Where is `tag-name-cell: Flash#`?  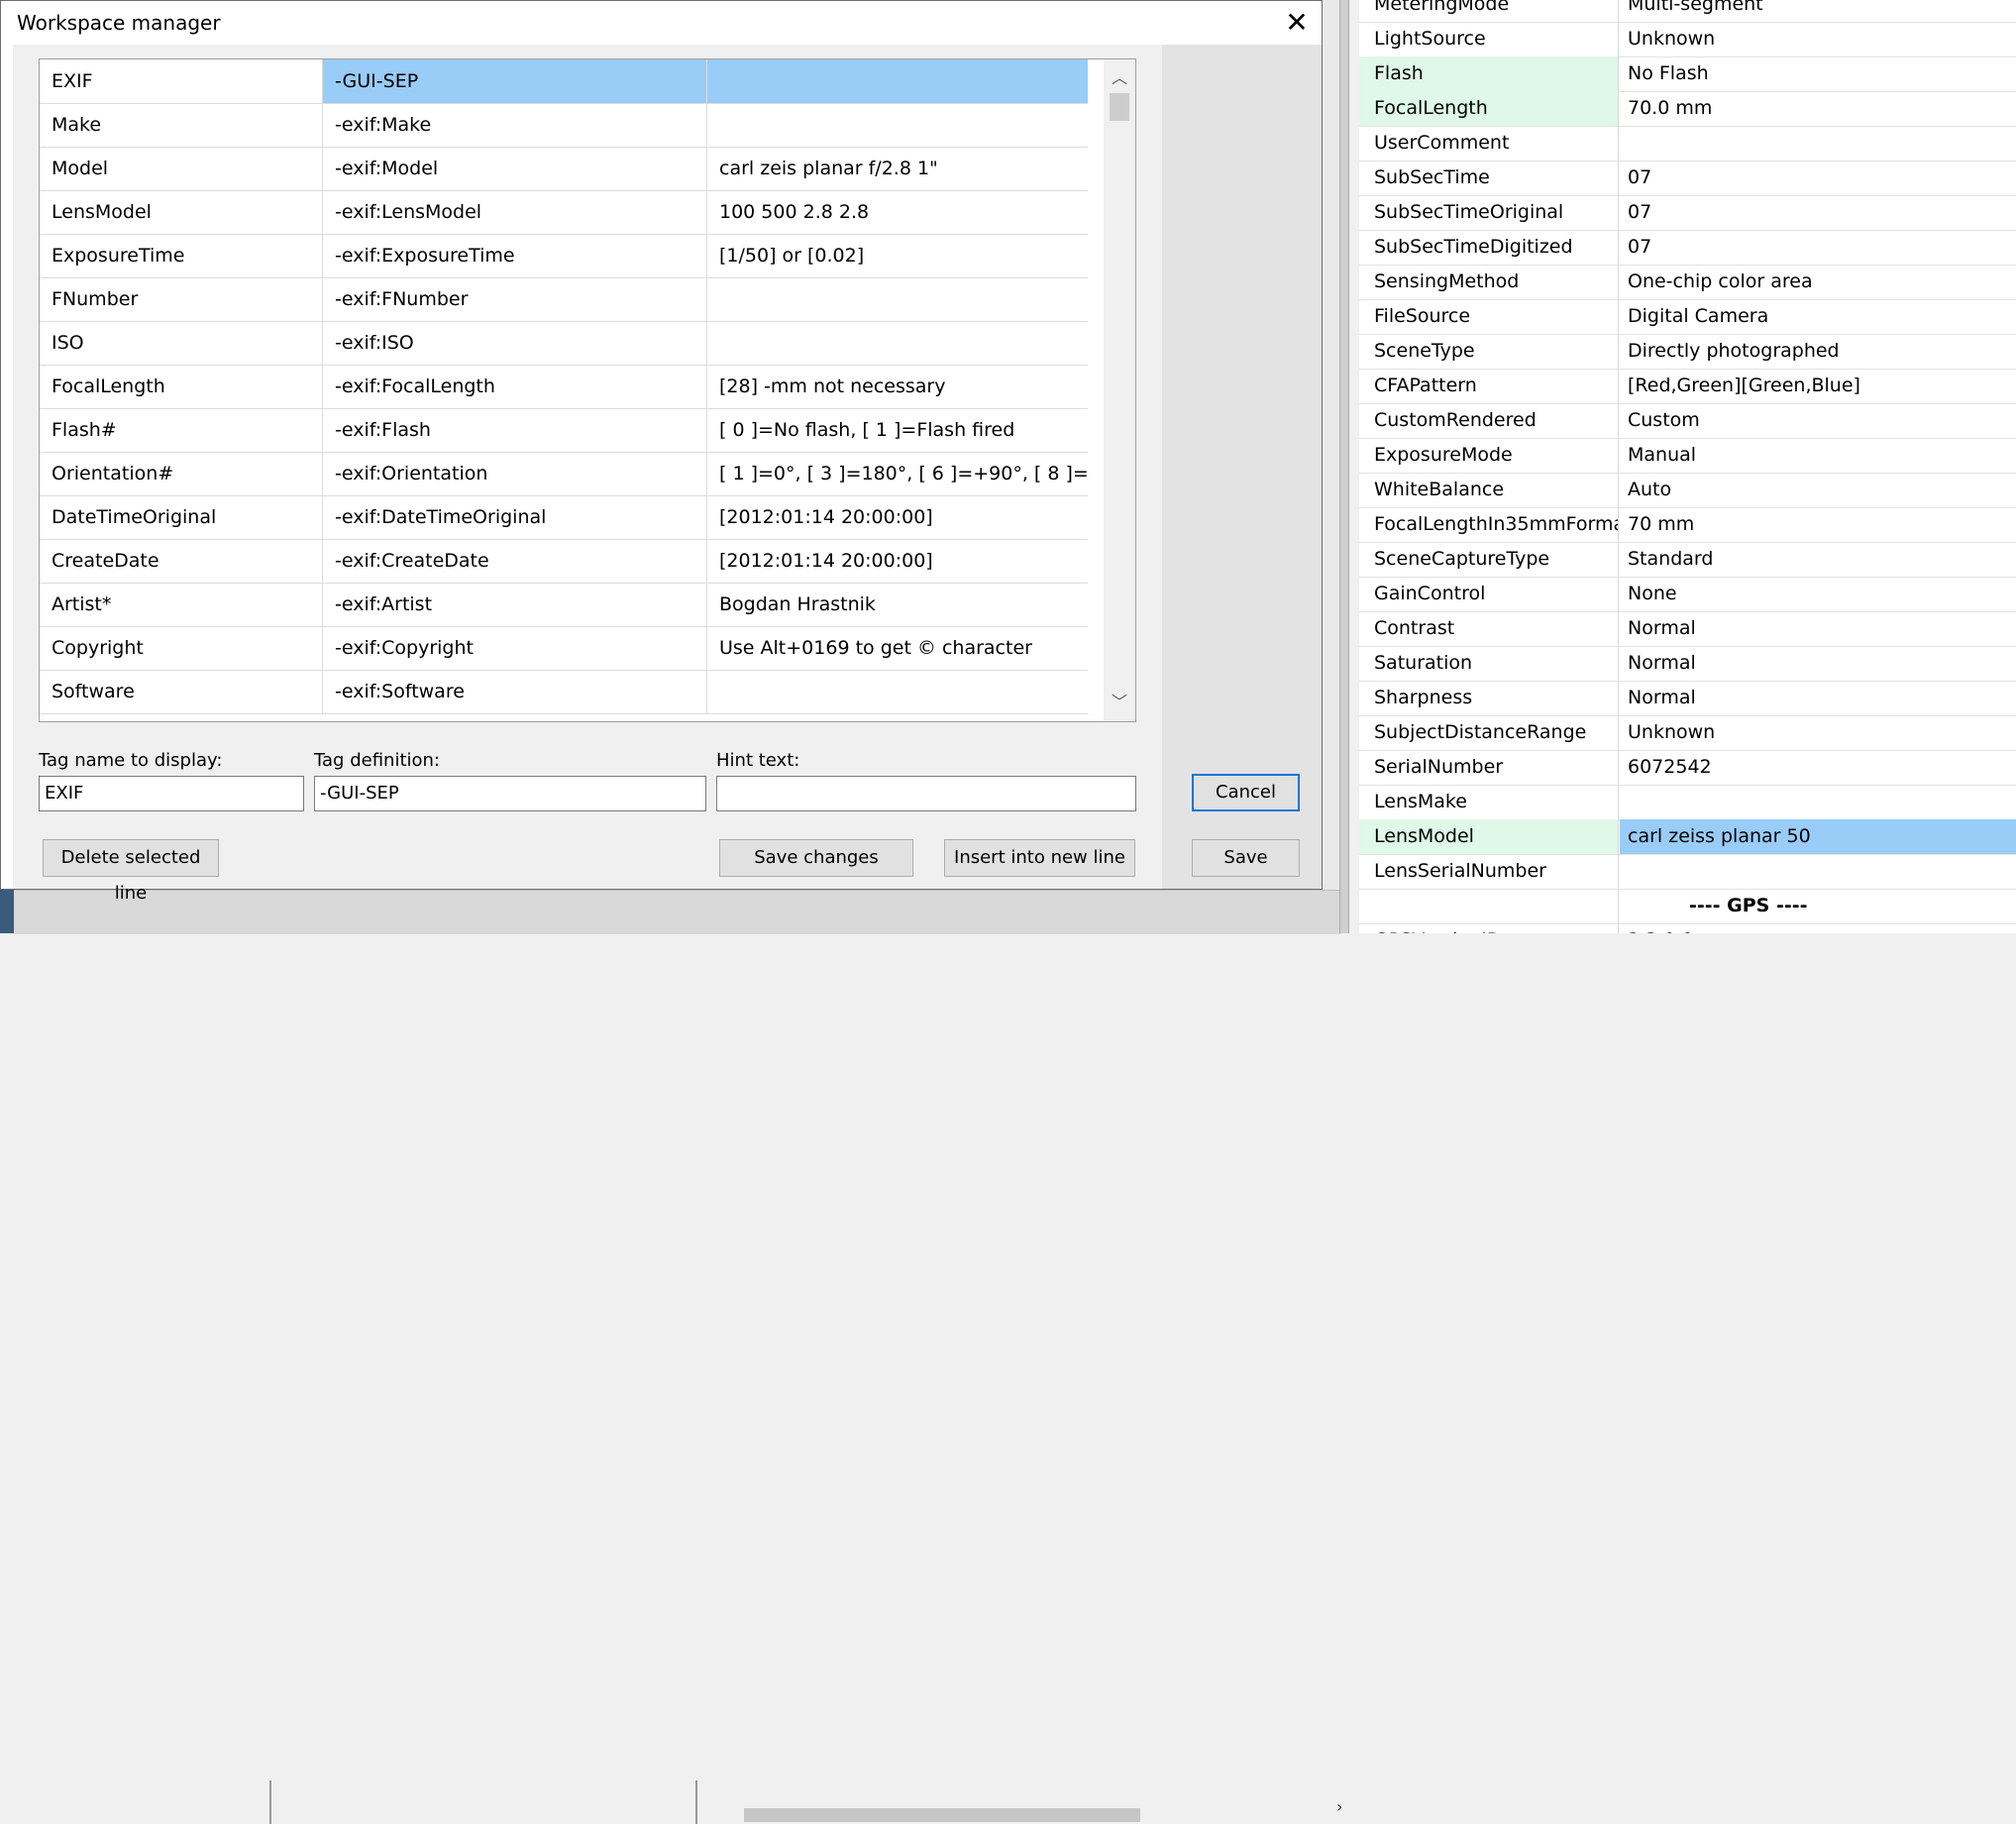
tag-name-cell: Flash# is located at coordinates (181, 430).